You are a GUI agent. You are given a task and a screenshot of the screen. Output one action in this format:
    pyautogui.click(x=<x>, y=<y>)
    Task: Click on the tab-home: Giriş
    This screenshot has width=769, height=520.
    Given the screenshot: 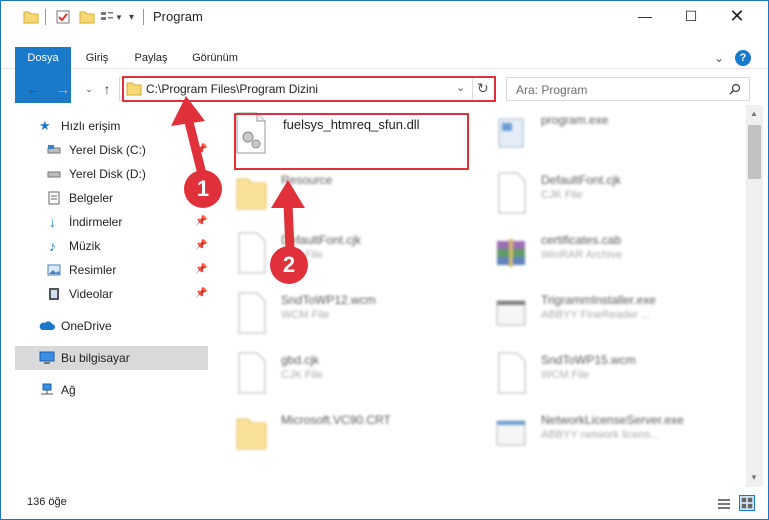 What is the action you would take?
    pyautogui.click(x=97, y=58)
    